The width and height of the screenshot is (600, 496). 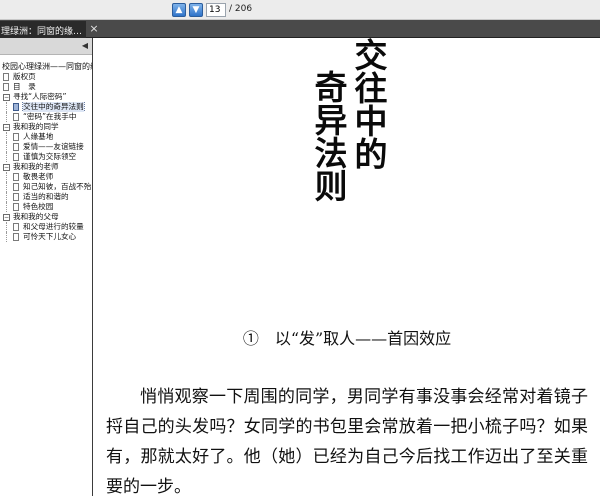 I want to click on chapter-title: 交往中的 奇异法则, so click(x=348, y=123).